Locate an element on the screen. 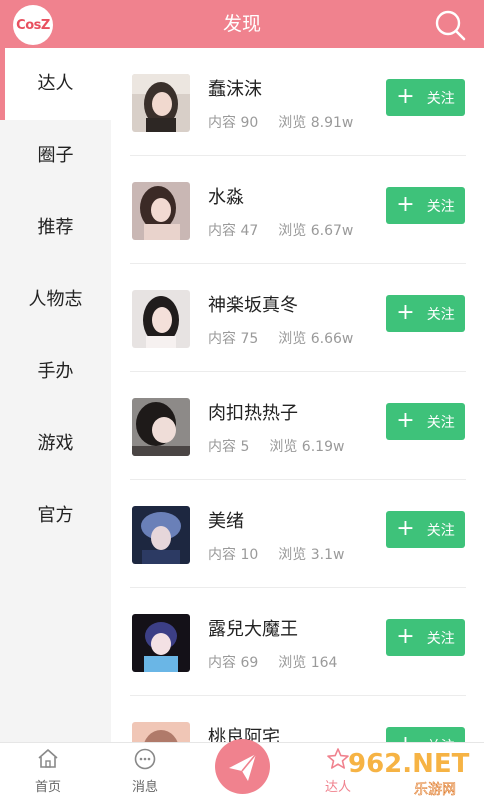 The image size is (484, 800). sidebar-item-experts: 达人 is located at coordinates (55, 84).